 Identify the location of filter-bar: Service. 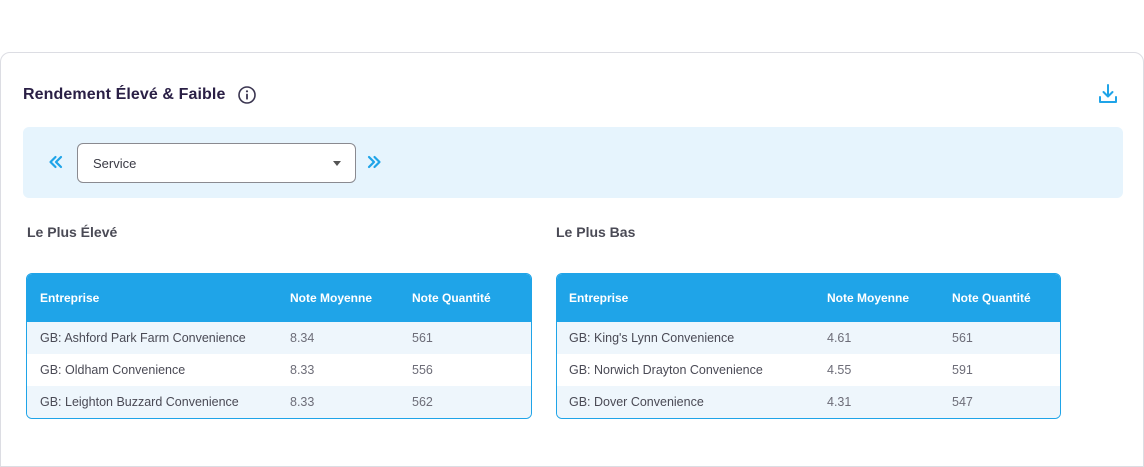
(573, 162).